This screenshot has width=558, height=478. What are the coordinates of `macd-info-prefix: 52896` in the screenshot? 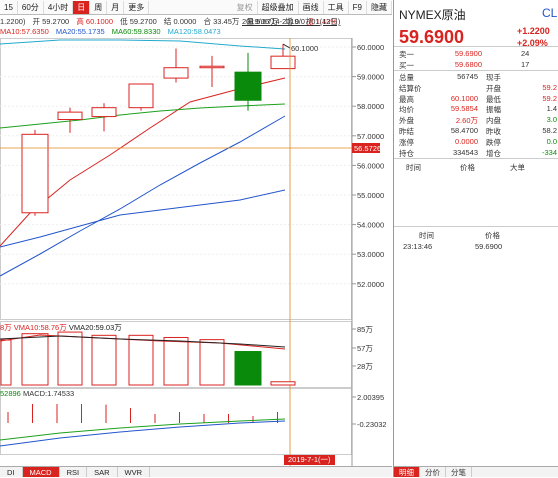 It's located at (10, 393).